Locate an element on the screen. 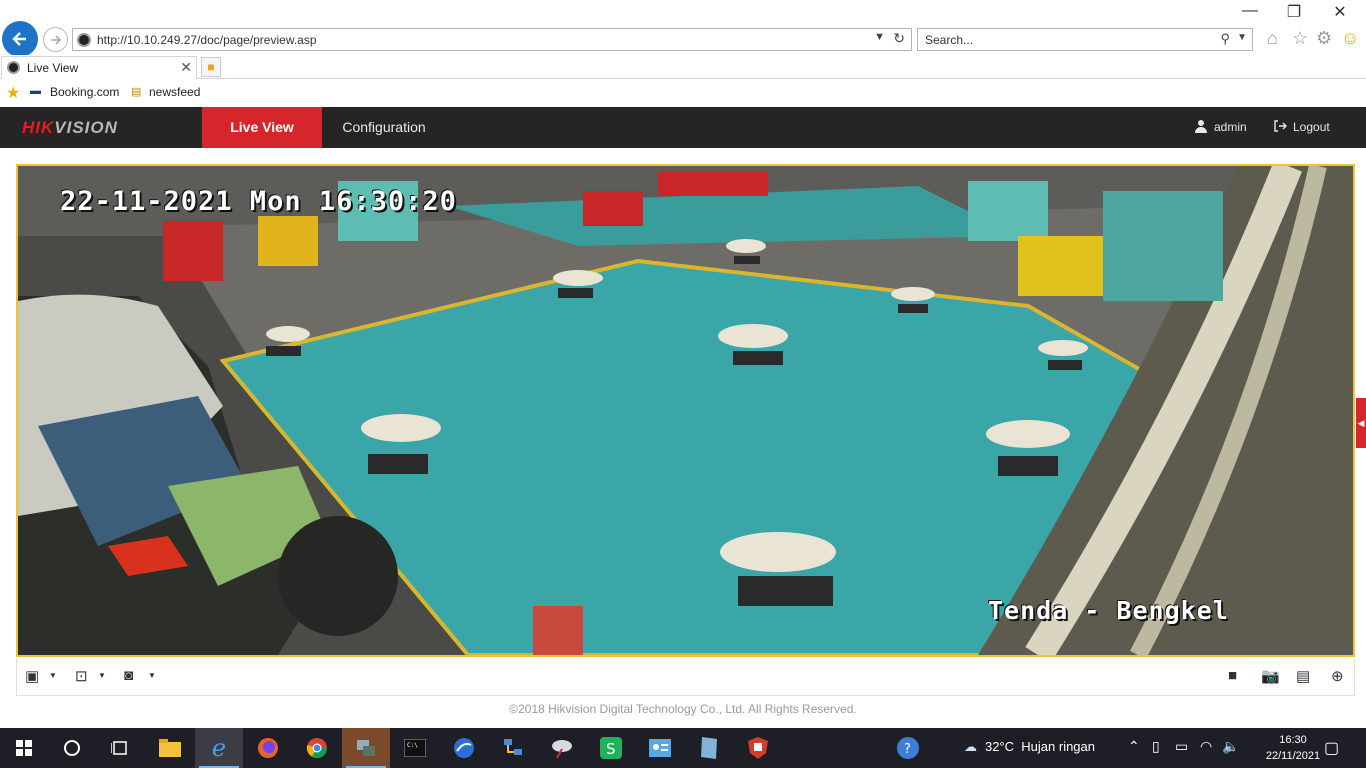 The image size is (1366, 768). smiley-feedback-icon: ☺ is located at coordinates (1350, 38).